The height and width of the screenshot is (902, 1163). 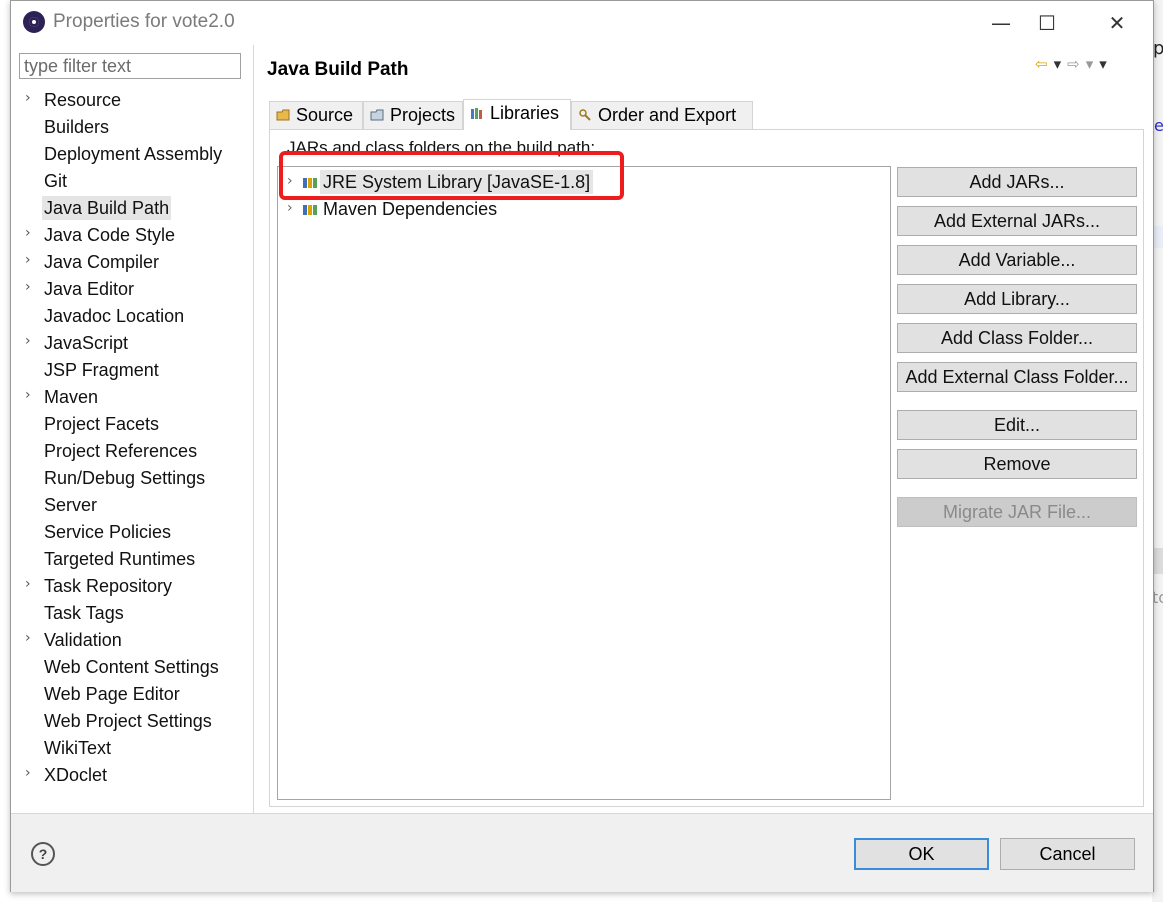 I want to click on tree-item: Javadoc Location, so click(x=132, y=315).